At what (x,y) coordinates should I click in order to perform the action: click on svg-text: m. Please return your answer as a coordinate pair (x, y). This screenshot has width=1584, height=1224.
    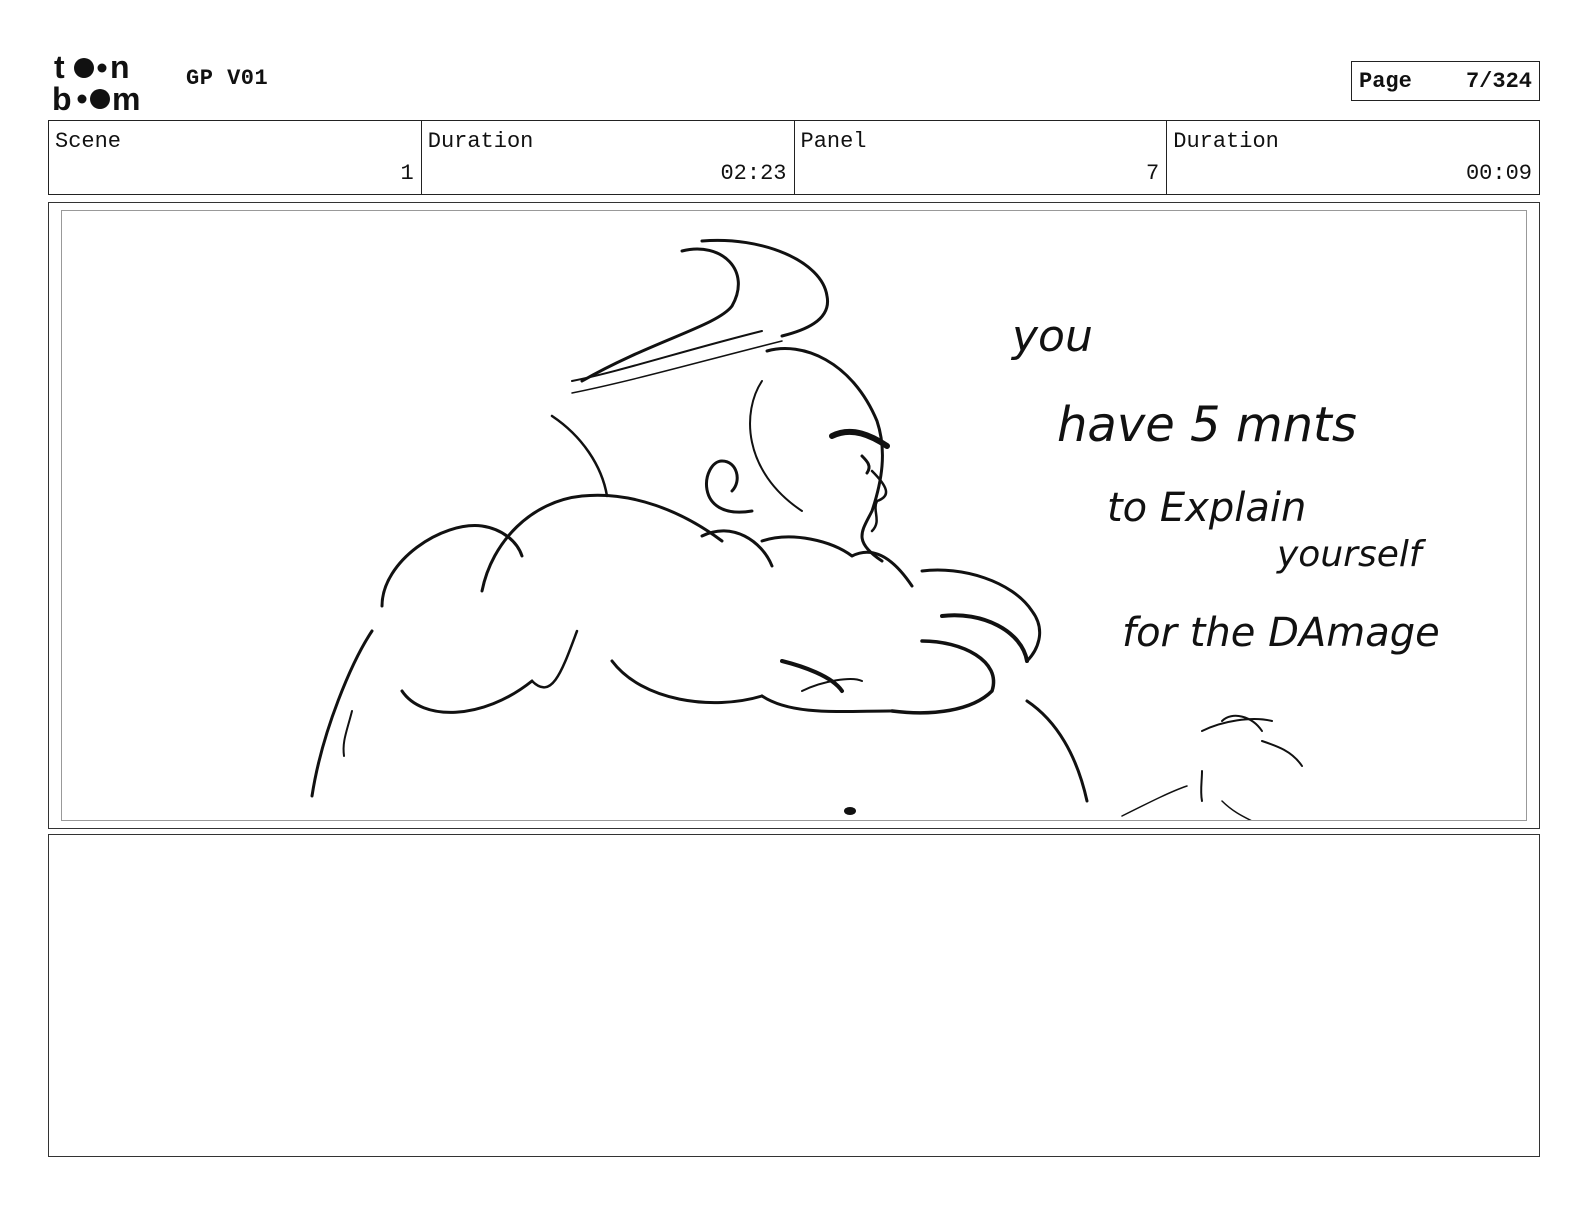
    Looking at the image, I should click on (126, 96).